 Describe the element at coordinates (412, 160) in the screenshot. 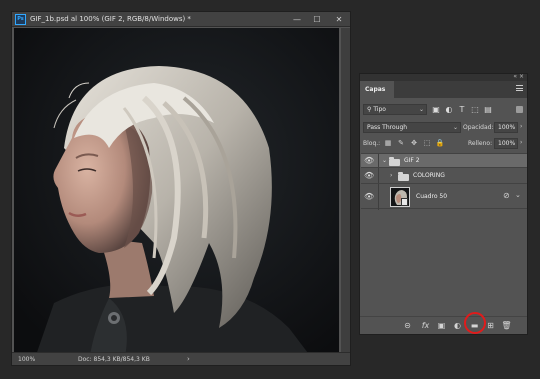

I see `layer-name: GIF 2` at that location.